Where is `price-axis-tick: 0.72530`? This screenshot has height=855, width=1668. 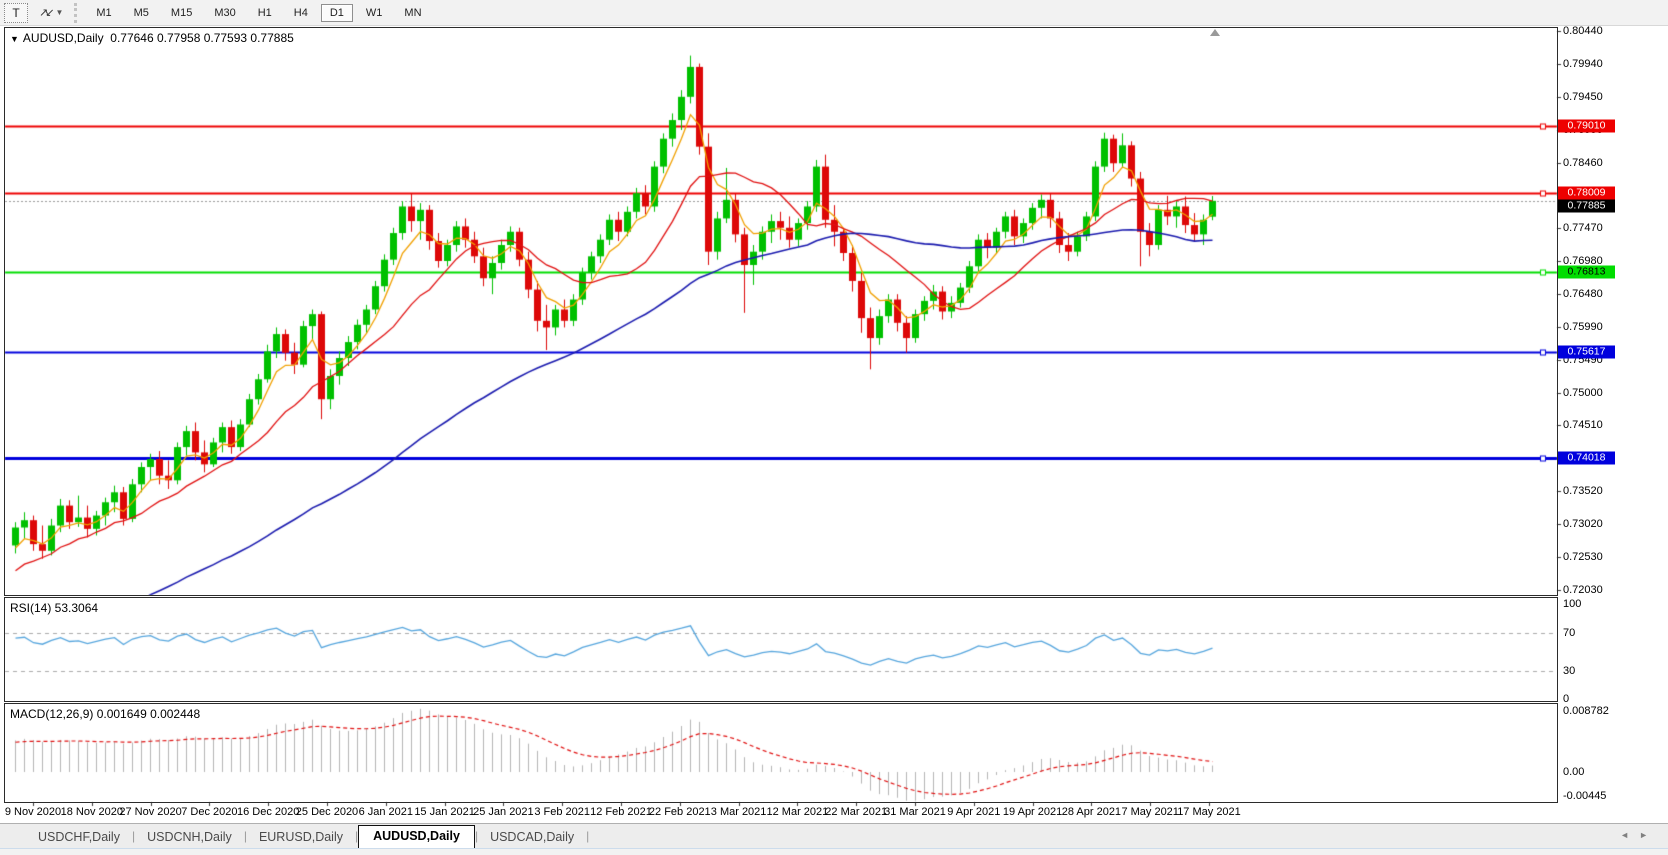
price-axis-tick: 0.72530 is located at coordinates (1583, 556).